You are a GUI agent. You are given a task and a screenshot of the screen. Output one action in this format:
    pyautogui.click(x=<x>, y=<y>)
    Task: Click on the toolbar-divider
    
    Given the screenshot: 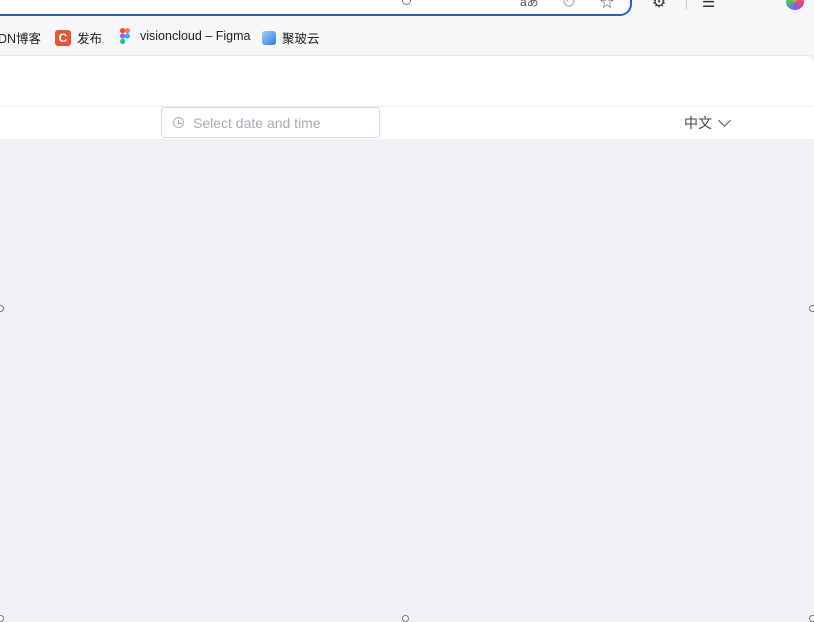 What is the action you would take?
    pyautogui.click(x=686, y=5)
    